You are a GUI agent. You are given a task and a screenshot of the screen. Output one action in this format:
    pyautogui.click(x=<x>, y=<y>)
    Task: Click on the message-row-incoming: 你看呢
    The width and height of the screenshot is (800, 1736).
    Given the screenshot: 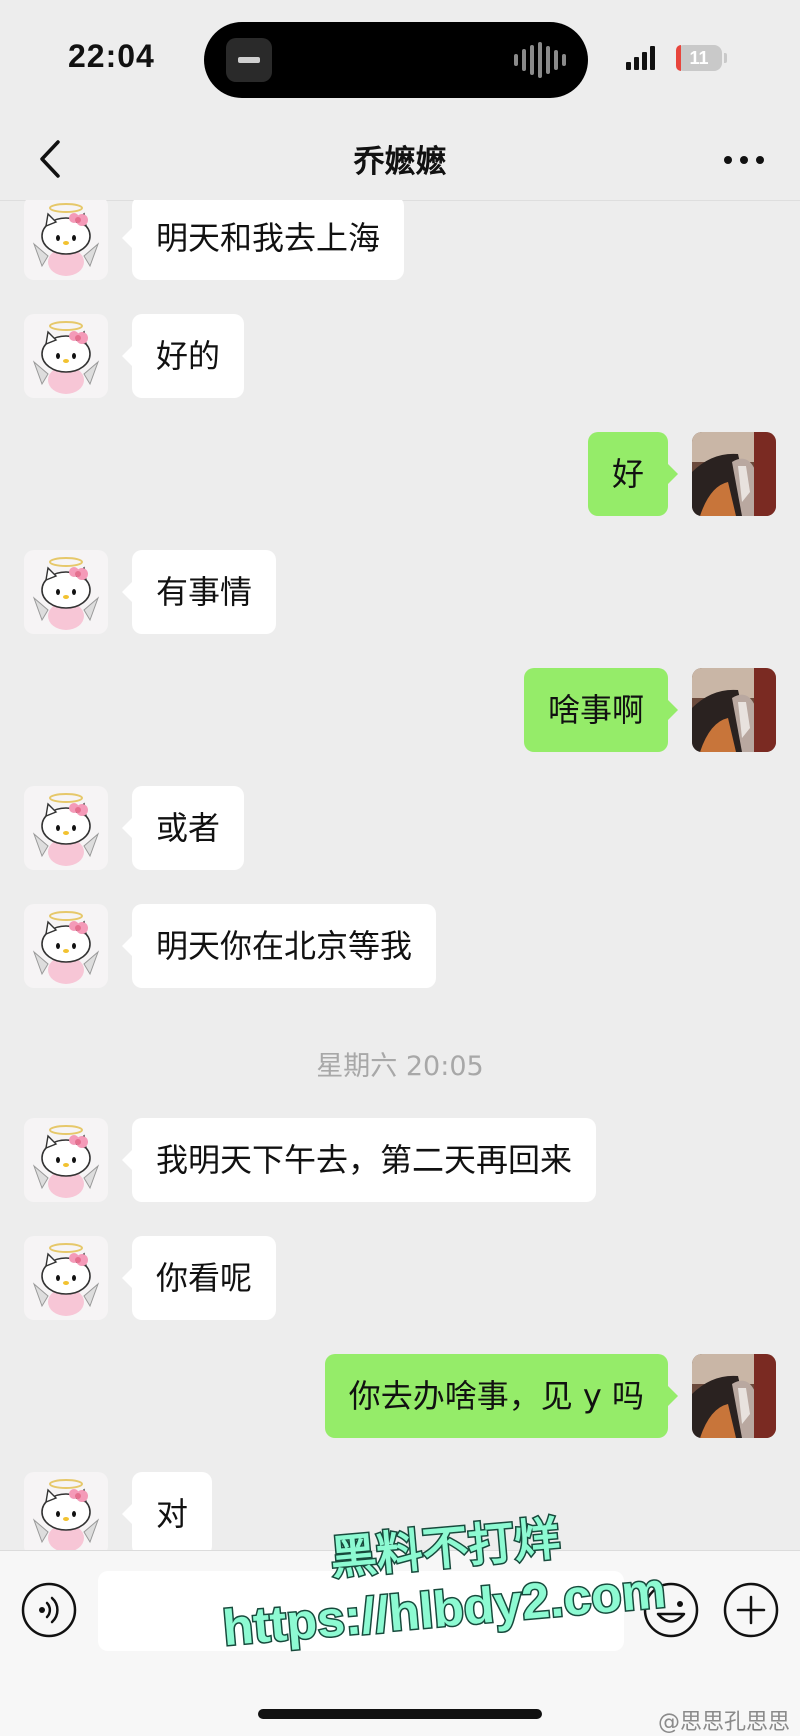 What is the action you would take?
    pyautogui.click(x=400, y=1278)
    